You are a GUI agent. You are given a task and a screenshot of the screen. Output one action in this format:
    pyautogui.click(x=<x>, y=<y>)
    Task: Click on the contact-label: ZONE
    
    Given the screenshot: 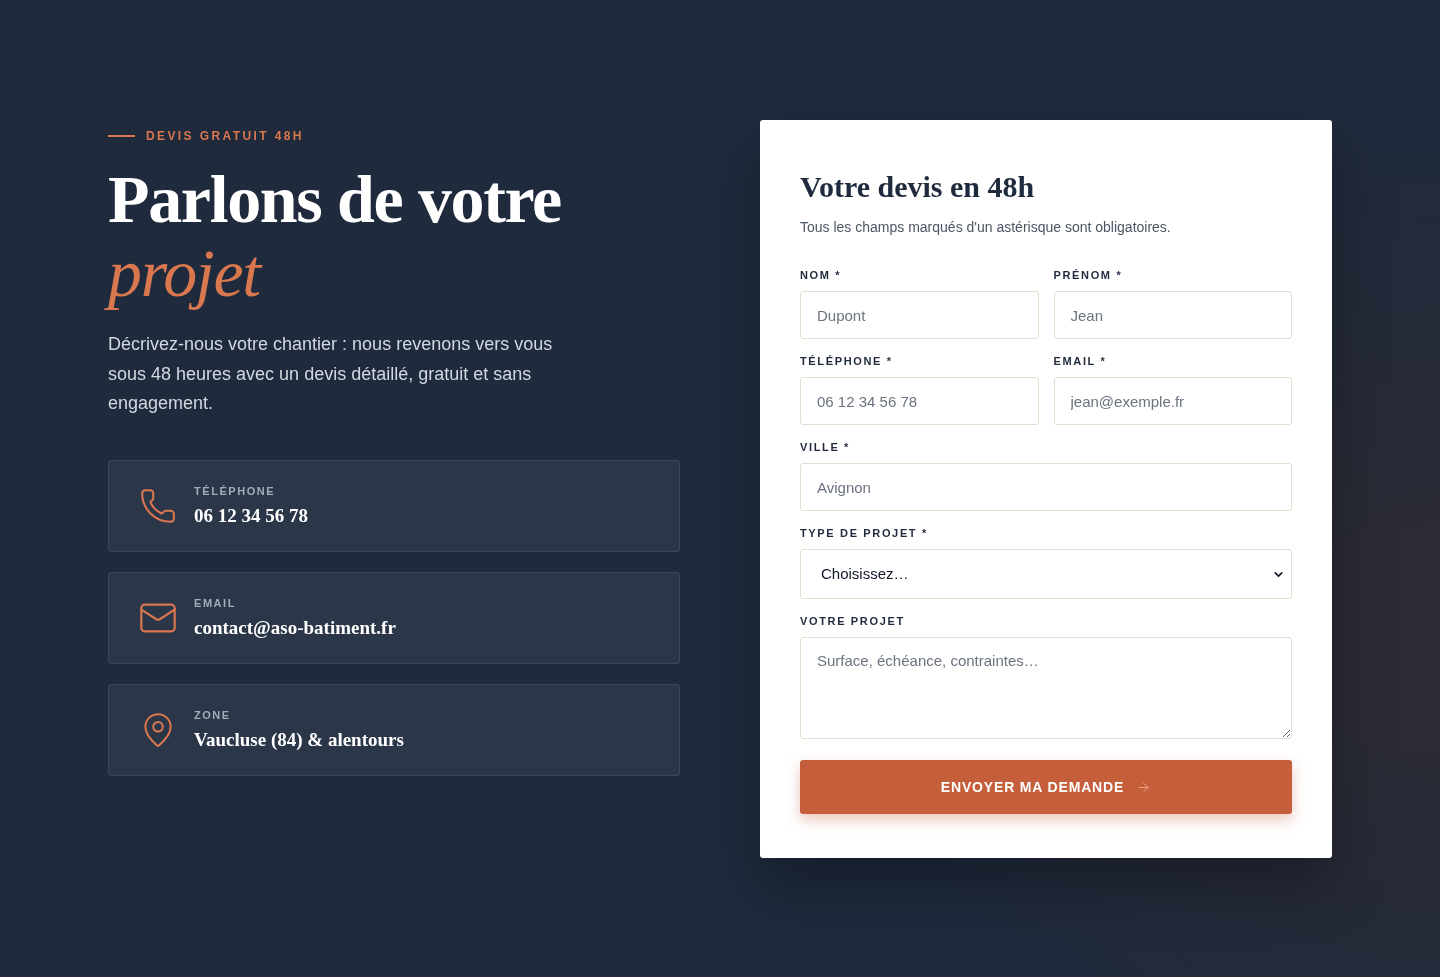 What is the action you would take?
    pyautogui.click(x=213, y=714)
    